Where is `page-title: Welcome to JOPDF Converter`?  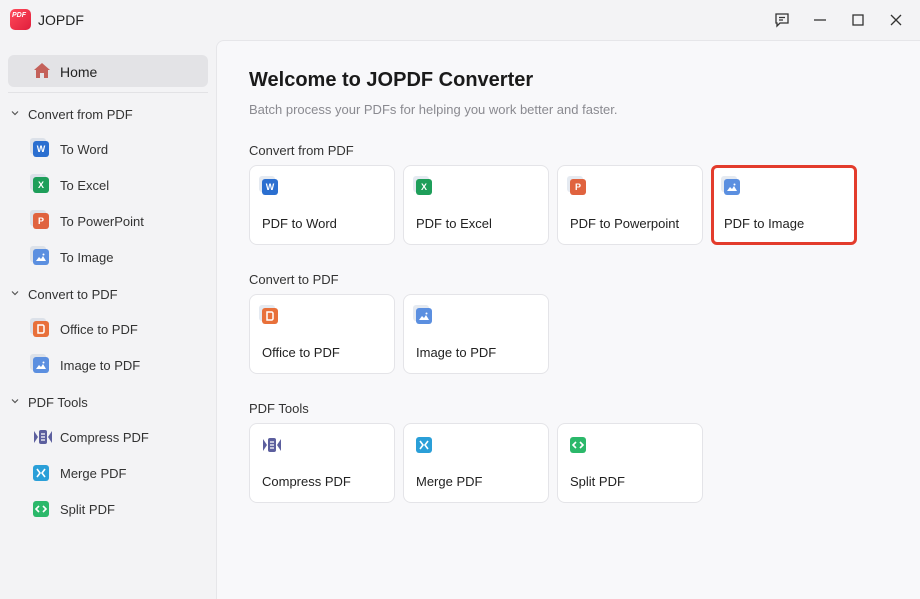
page-title: Welcome to JOPDF Converter is located at coordinates (391, 80).